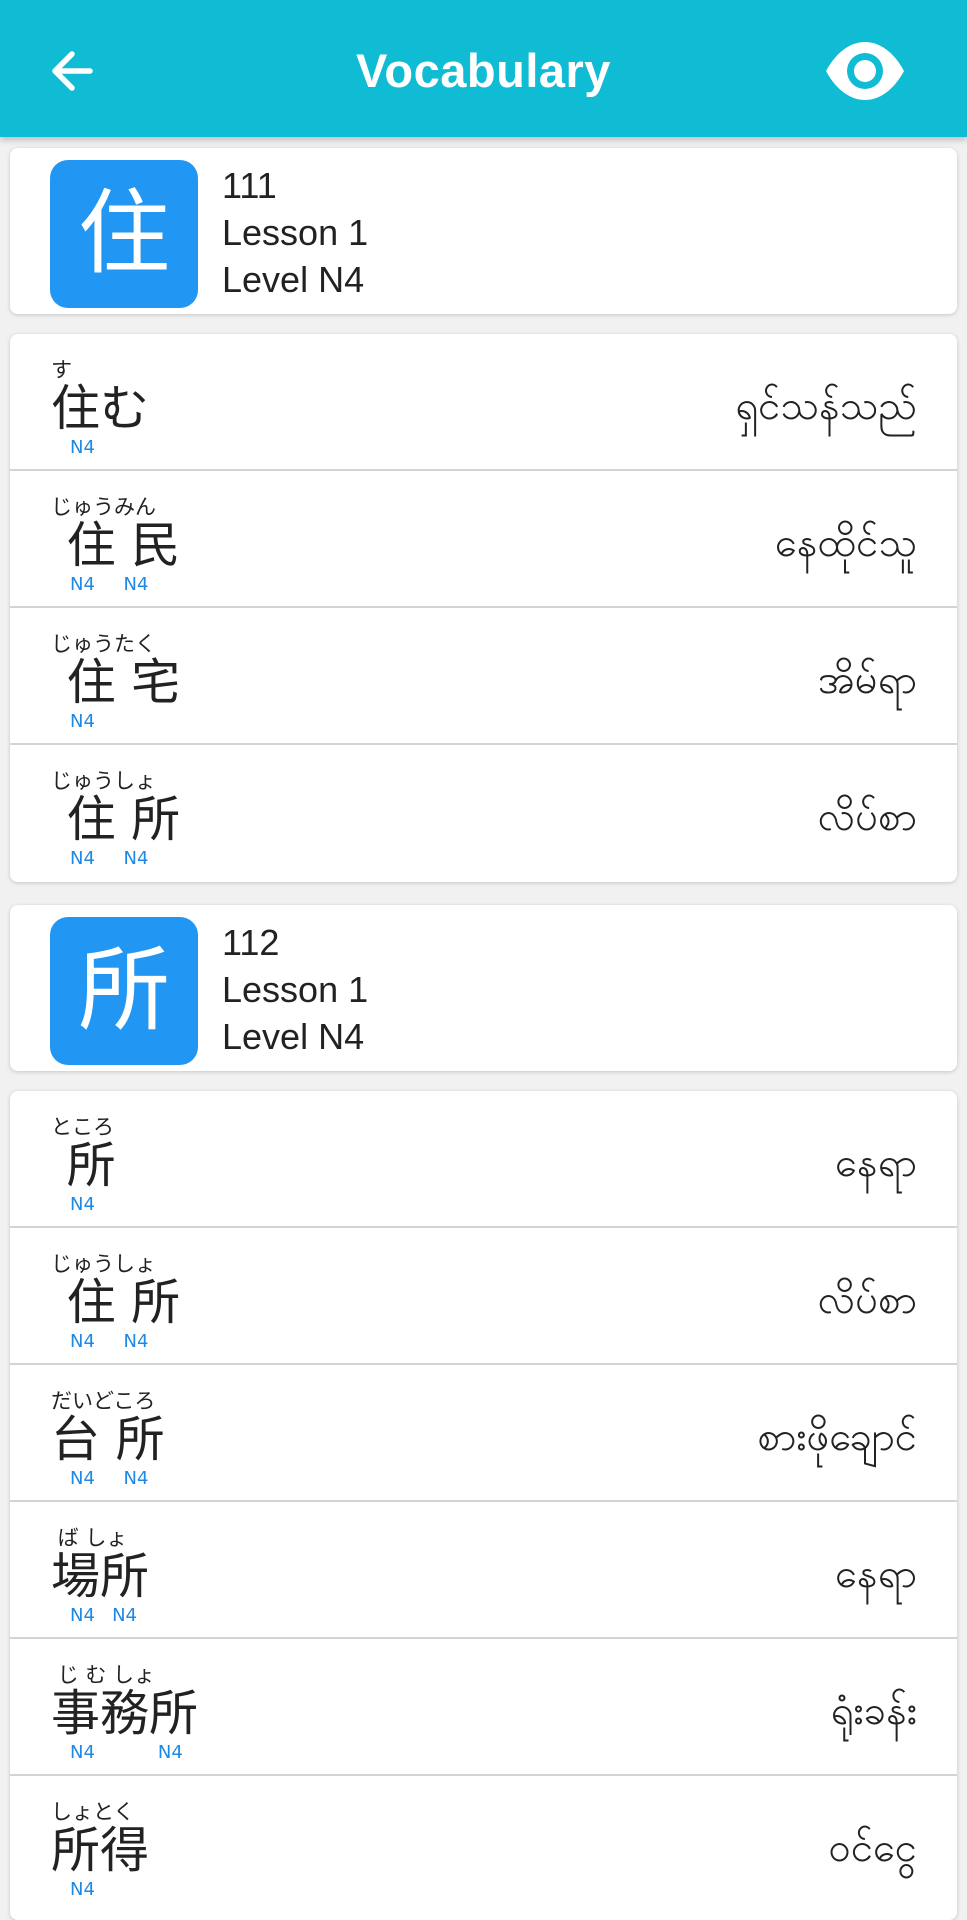  I want to click on word-kanji: 住む, so click(100, 408).